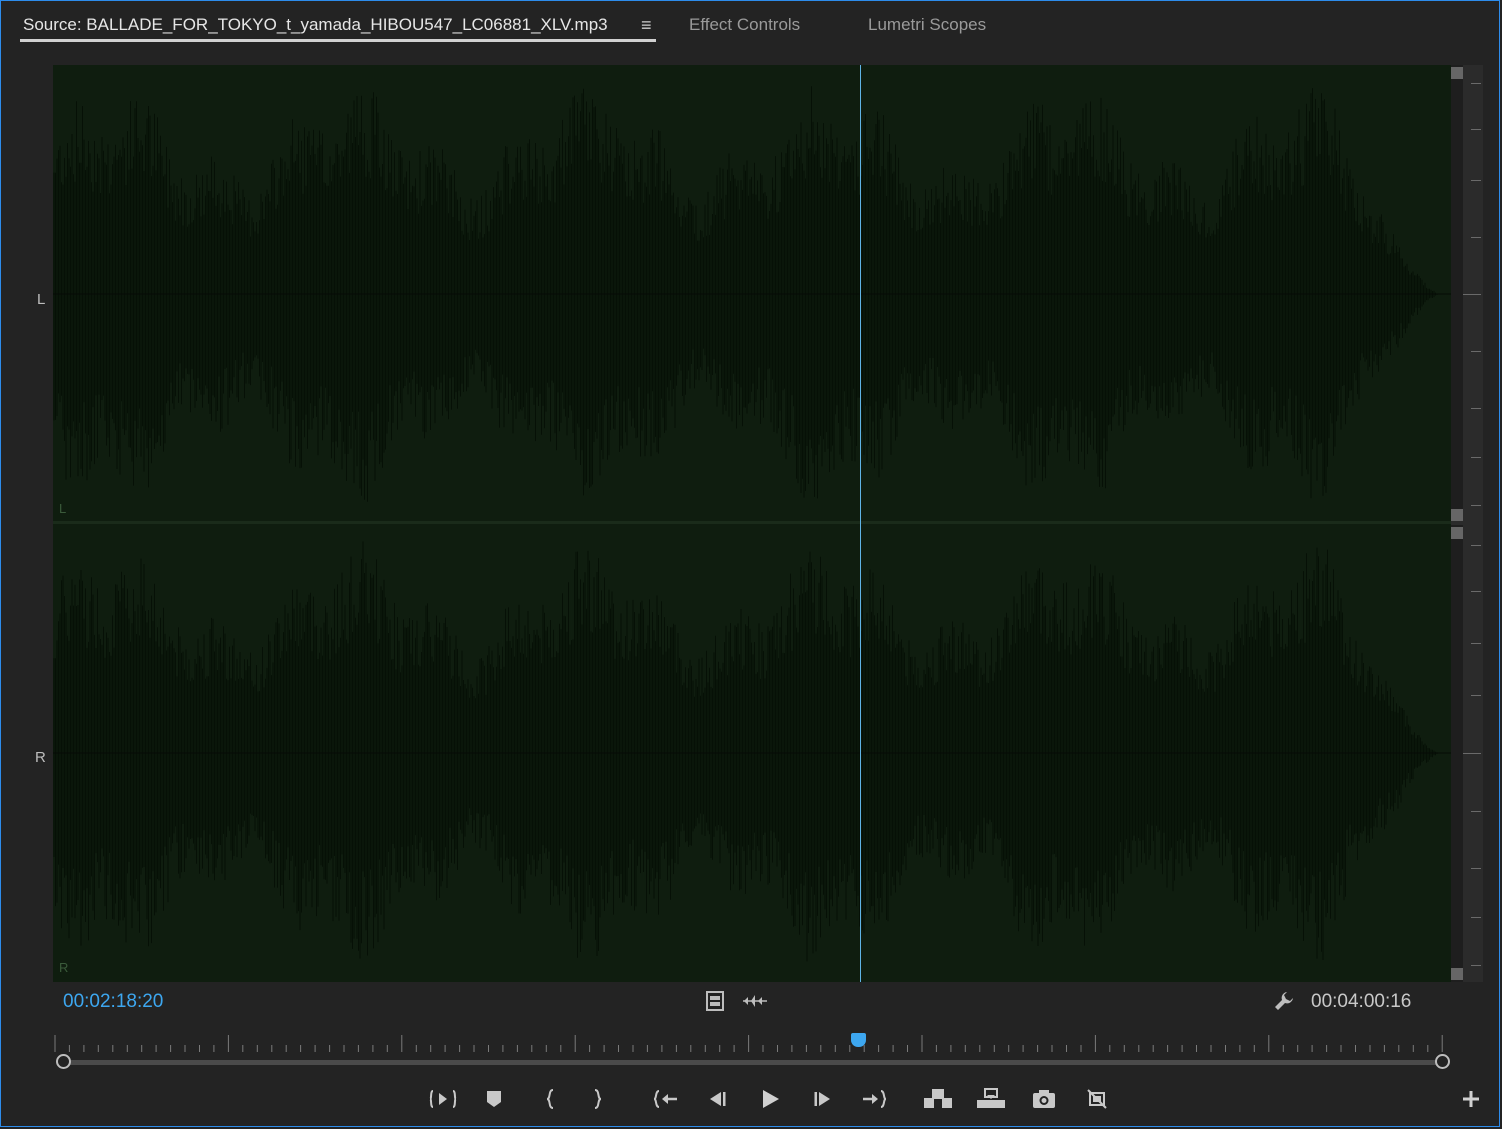  Describe the element at coordinates (770, 1099) in the screenshot. I see `play-icon` at that location.